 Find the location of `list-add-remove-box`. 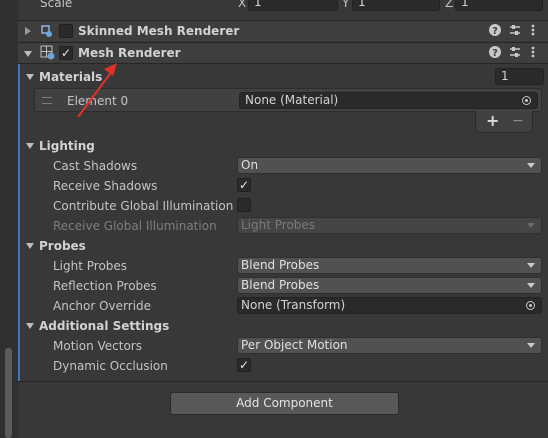

list-add-remove-box is located at coordinates (504, 122).